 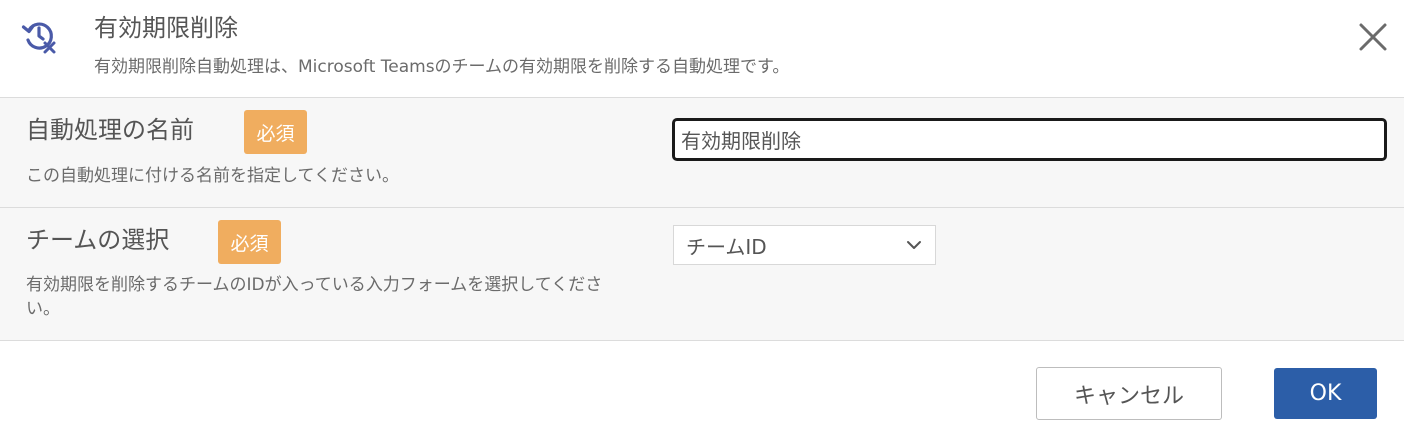 What do you see at coordinates (1325, 393) in the screenshot?
I see `ok-button: OK` at bounding box center [1325, 393].